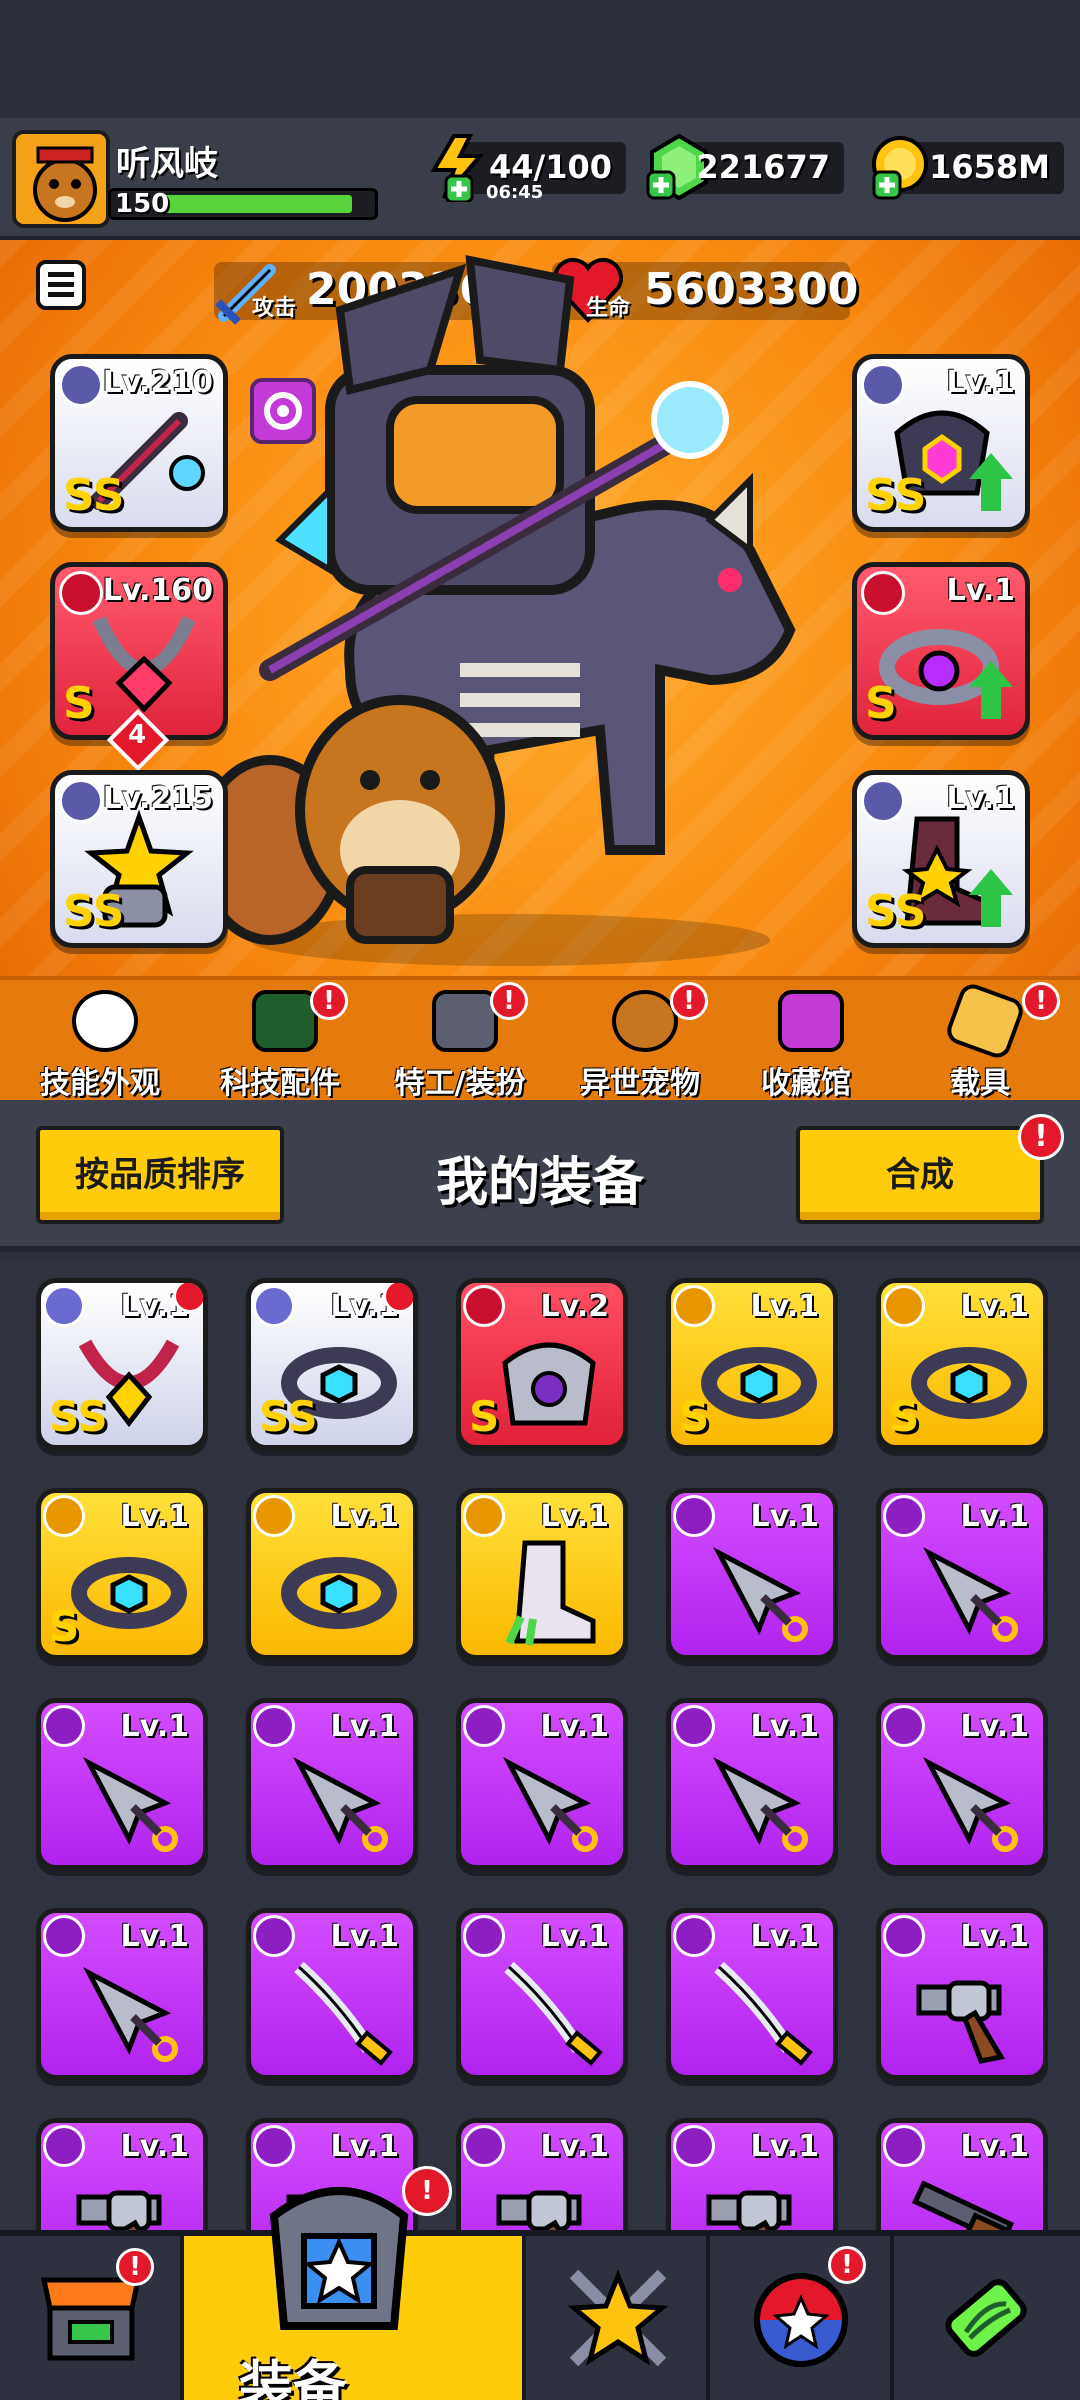 The width and height of the screenshot is (1080, 2400). I want to click on tab-skill-skin: 技能外观, so click(100, 1040).